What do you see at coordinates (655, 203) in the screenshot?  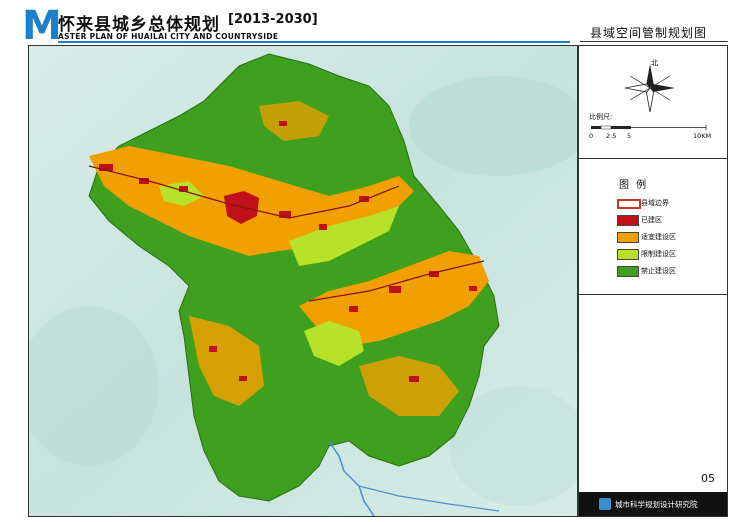 I see `legend-label: 县域边界` at bounding box center [655, 203].